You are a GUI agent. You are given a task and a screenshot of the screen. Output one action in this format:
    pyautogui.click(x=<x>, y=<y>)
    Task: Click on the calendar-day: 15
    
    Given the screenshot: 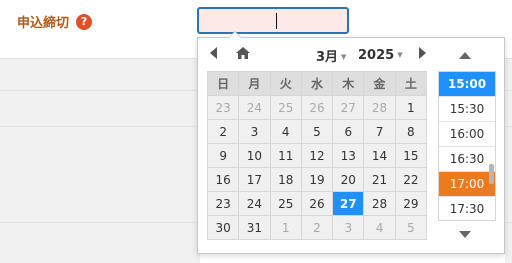 What is the action you would take?
    pyautogui.click(x=411, y=155)
    